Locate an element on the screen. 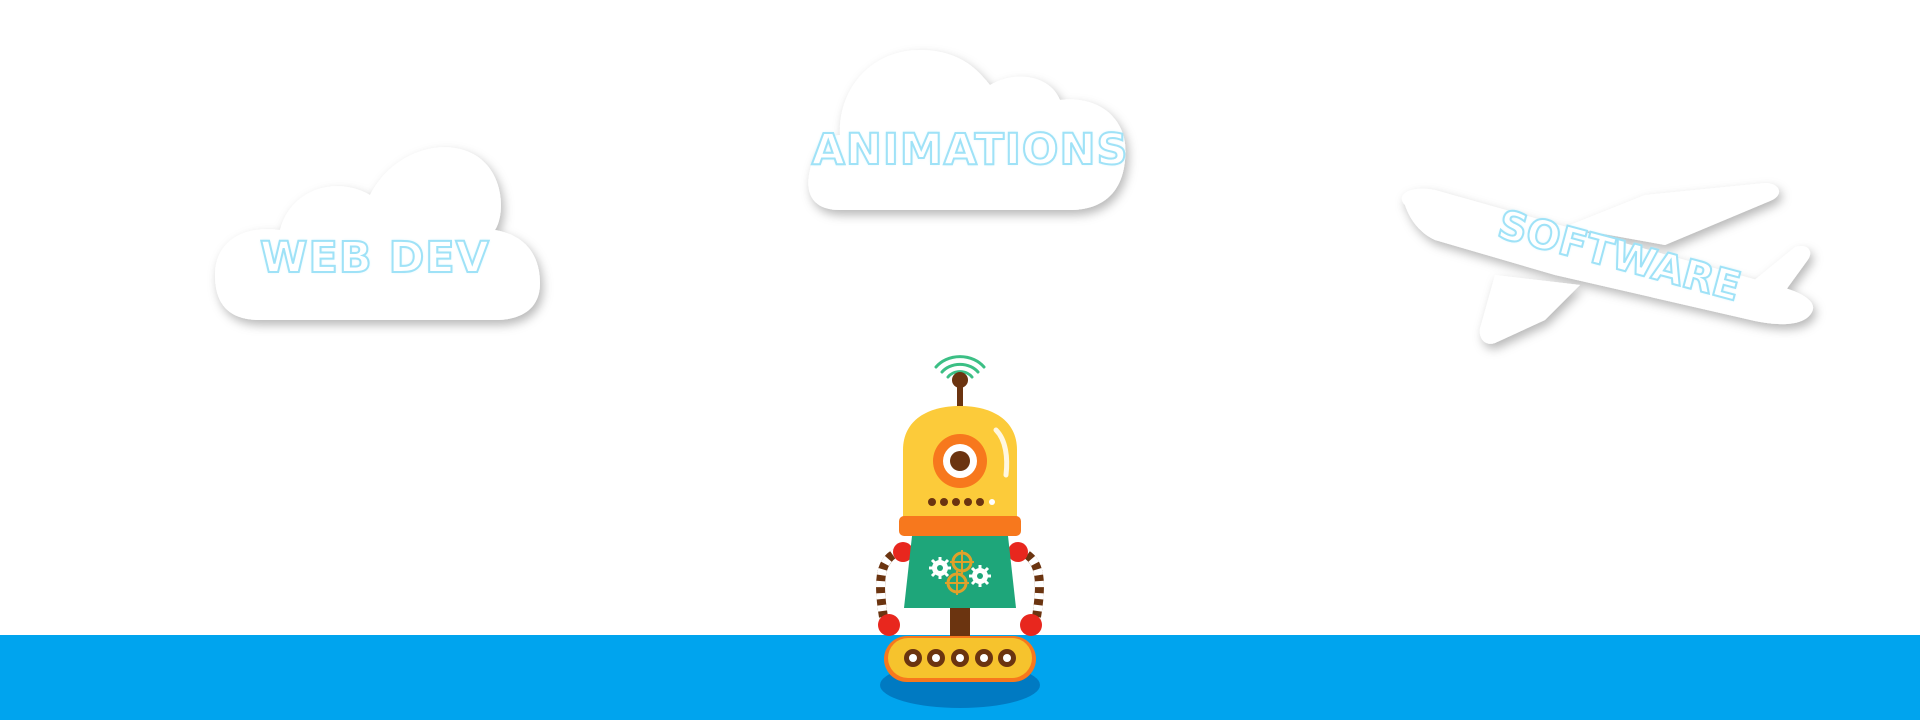 This screenshot has height=720, width=1920. robot-mascot is located at coordinates (960, 520).